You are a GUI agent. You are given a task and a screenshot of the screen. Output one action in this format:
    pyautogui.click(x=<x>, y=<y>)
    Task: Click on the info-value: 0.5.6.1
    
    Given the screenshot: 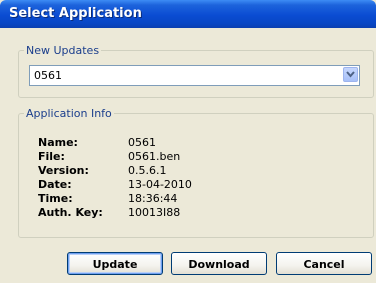 What is the action you would take?
    pyautogui.click(x=147, y=170)
    